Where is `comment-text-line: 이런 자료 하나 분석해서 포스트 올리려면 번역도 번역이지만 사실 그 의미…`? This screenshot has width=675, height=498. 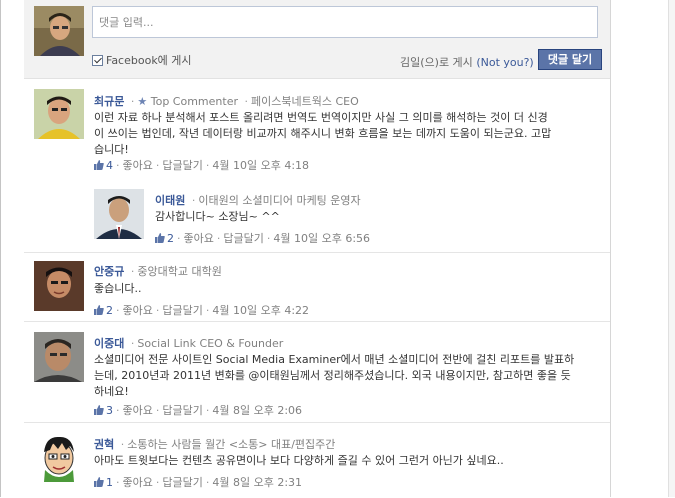 comment-text-line: 이런 자료 하나 분석해서 포스트 올리려면 번역도 번역이지만 사실 그 의미… is located at coordinates (321, 117).